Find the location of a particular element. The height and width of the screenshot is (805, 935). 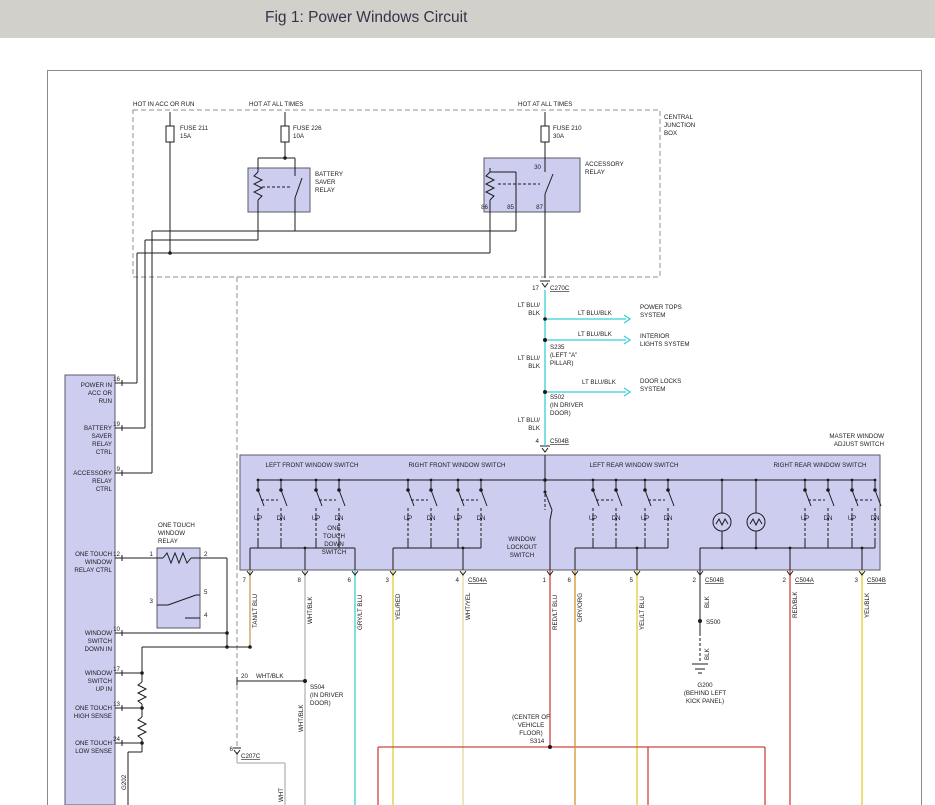

diagram-label: ACC OR is located at coordinates (100, 393).